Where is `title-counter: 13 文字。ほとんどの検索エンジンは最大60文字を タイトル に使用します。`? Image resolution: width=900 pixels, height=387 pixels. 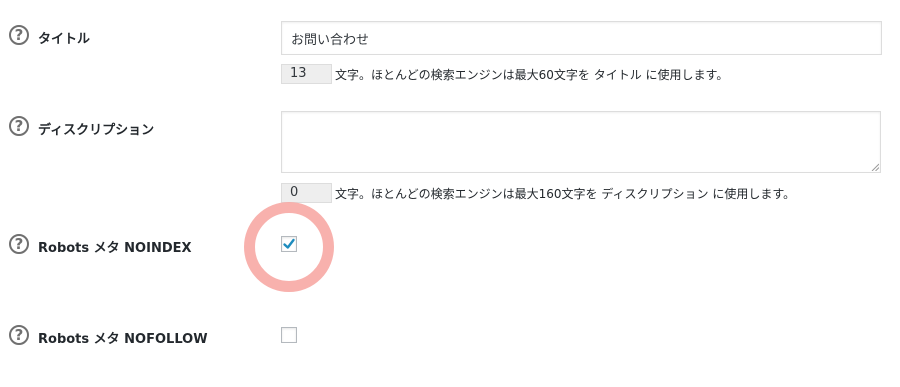 title-counter: 13 文字。ほとんどの検索エンジンは最大60文字を タイトル に使用します。 is located at coordinates (504, 74).